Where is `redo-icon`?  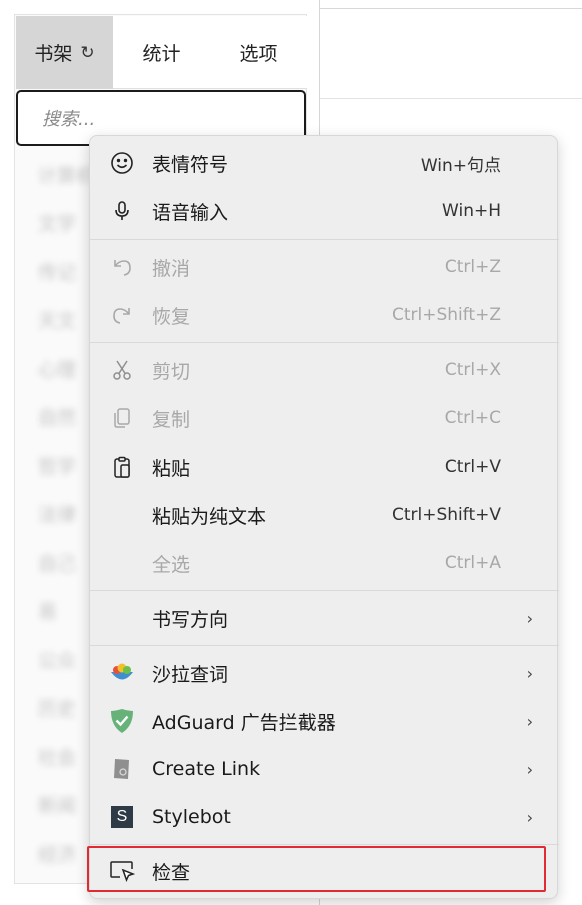 redo-icon is located at coordinates (122, 315).